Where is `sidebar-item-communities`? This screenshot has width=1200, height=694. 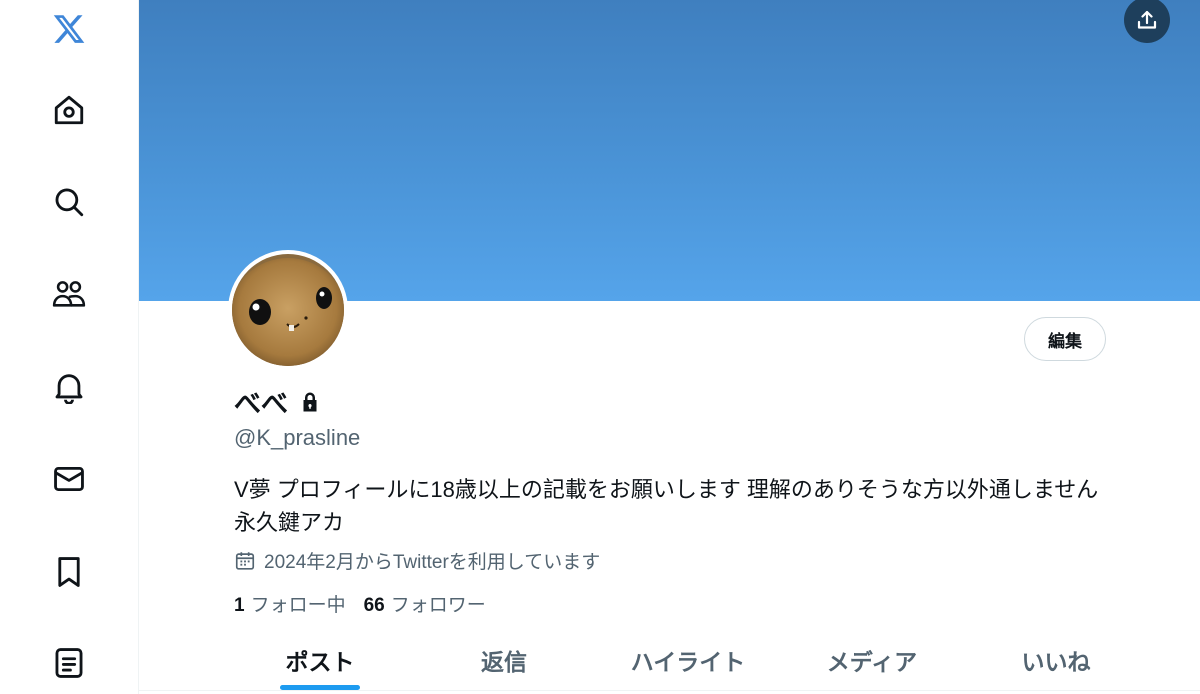 sidebar-item-communities is located at coordinates (69, 294).